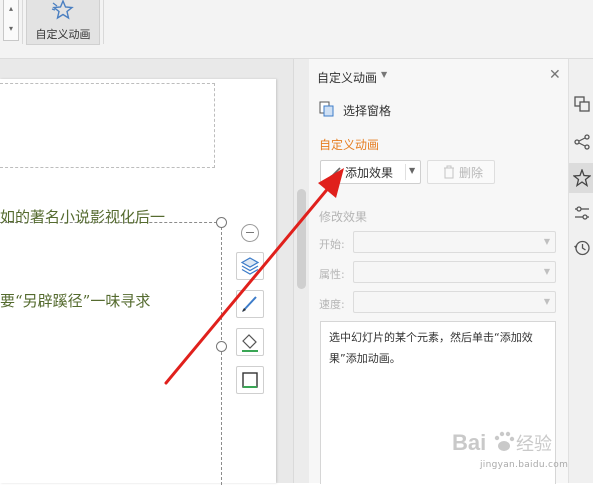  I want to click on right-sidebar-rail, so click(580, 271).